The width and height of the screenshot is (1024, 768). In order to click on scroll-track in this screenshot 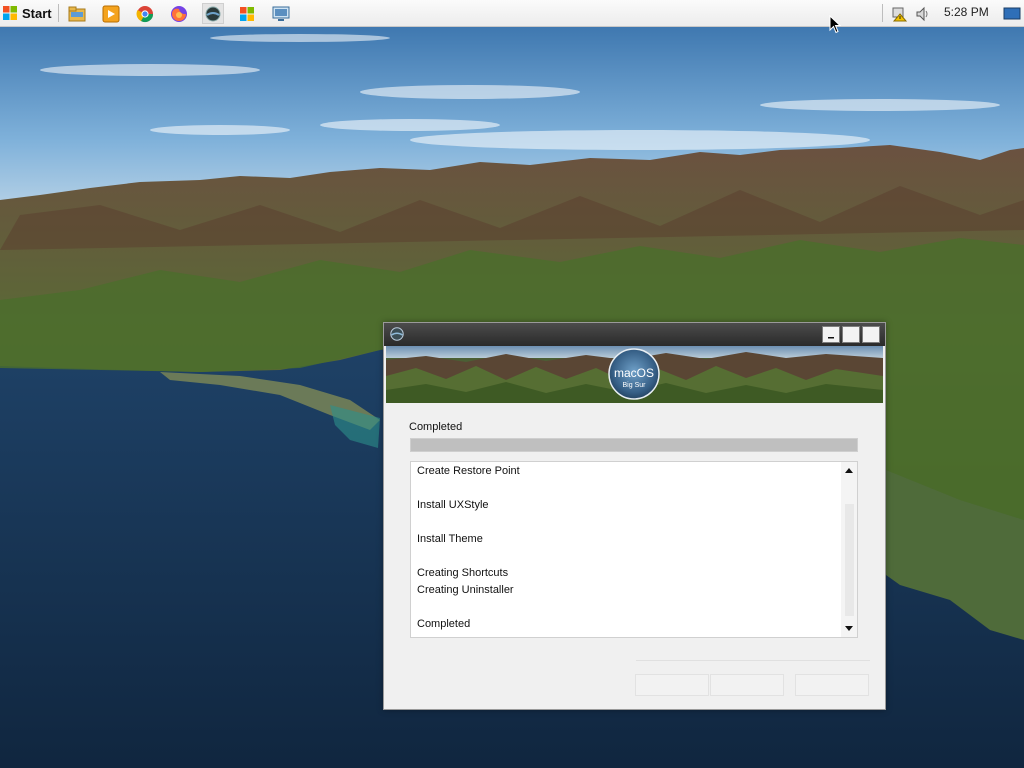, I will do `click(849, 560)`.